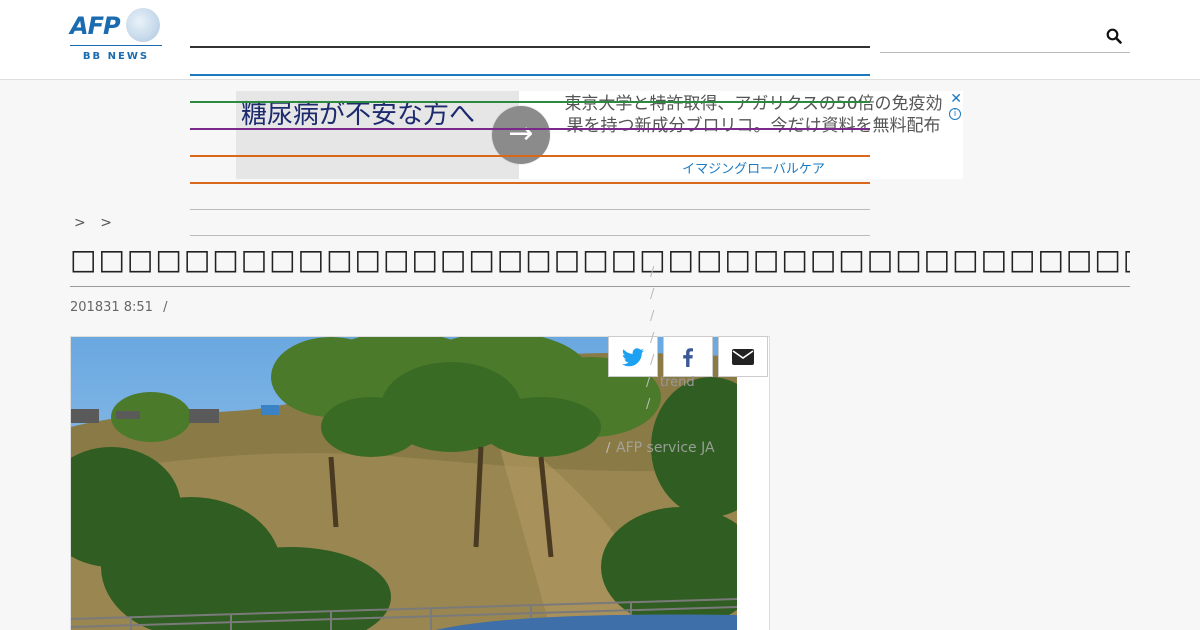  I want to click on facebook-icon, so click(688, 357).